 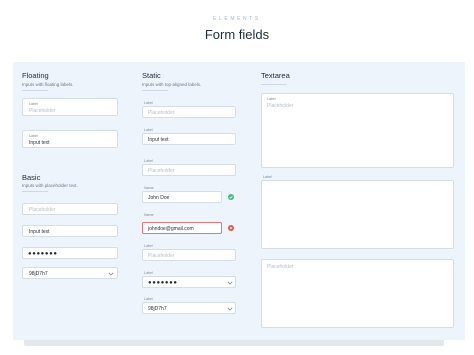 I want to click on basic-input-filled: Input text, so click(x=70, y=231).